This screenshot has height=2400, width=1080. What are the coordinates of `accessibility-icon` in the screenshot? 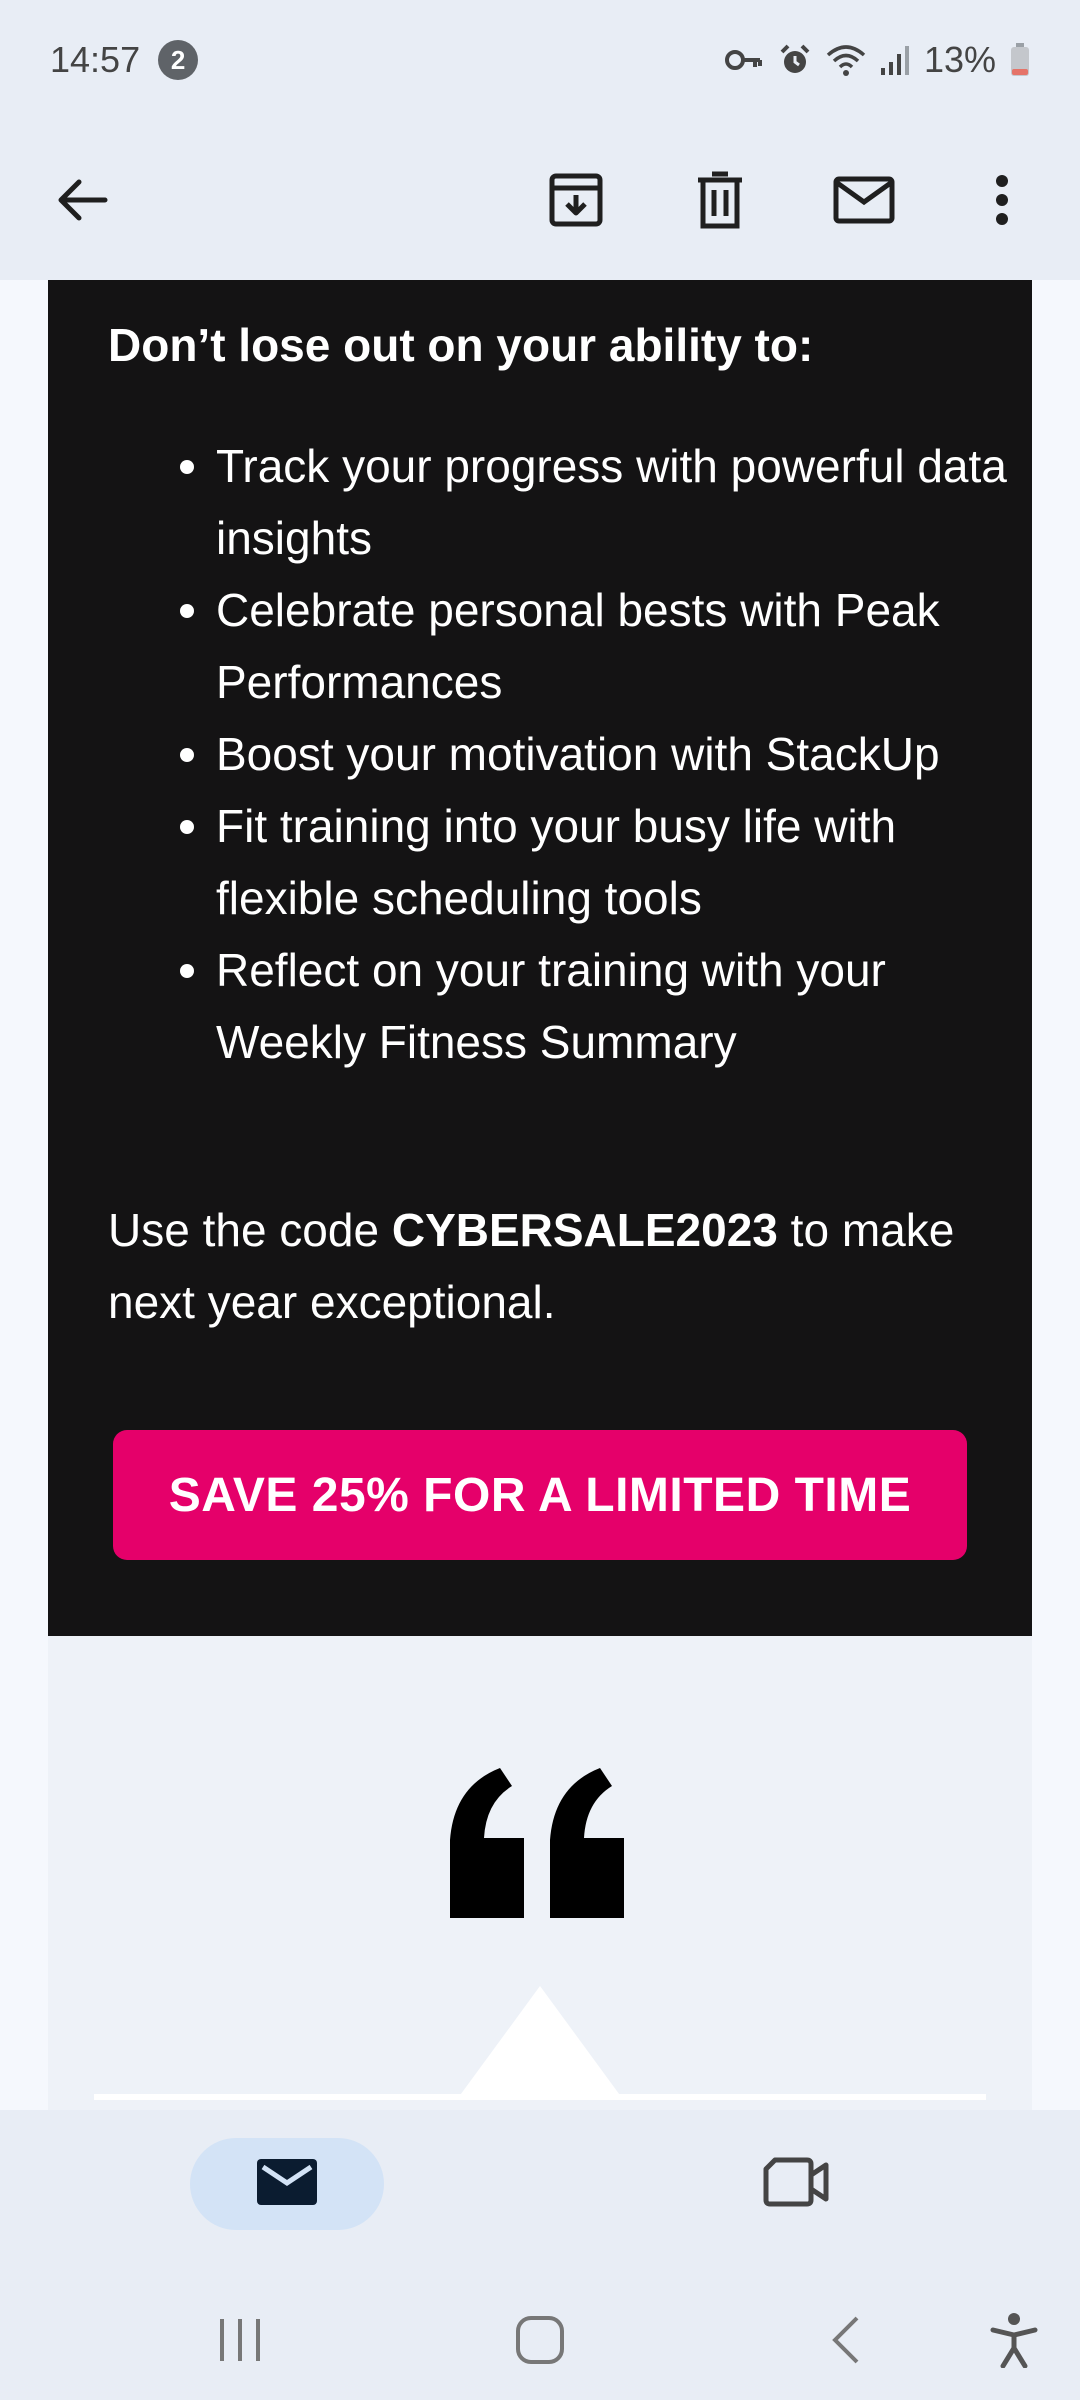 It's located at (1014, 2340).